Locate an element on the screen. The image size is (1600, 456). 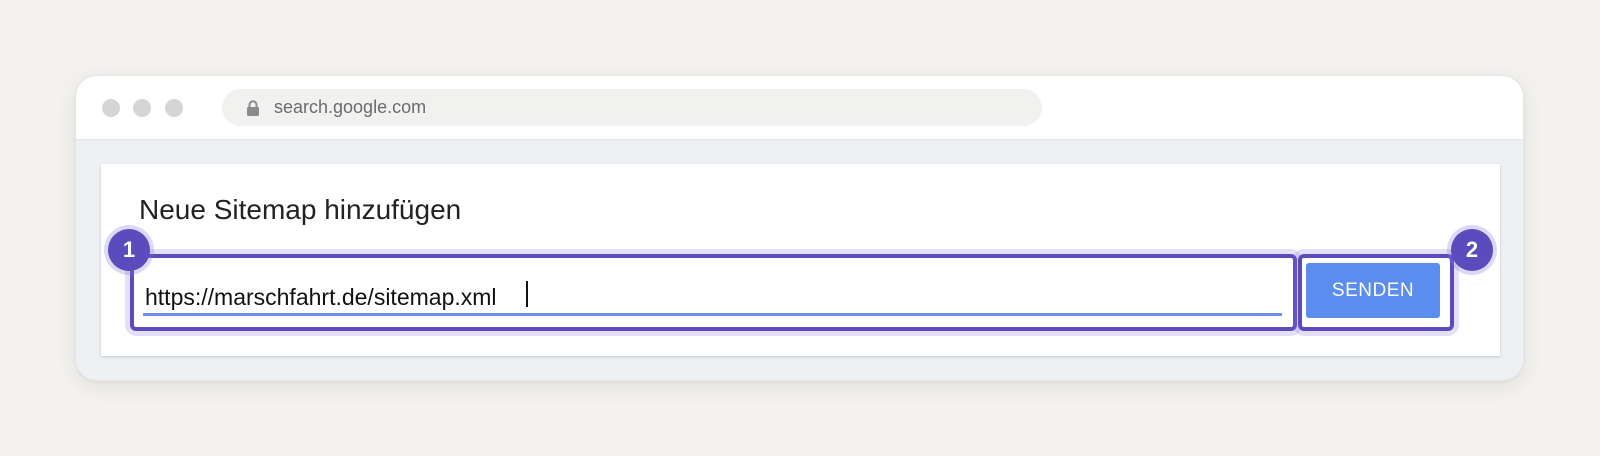
browser-titlebar: search.google.com is located at coordinates (799, 108).